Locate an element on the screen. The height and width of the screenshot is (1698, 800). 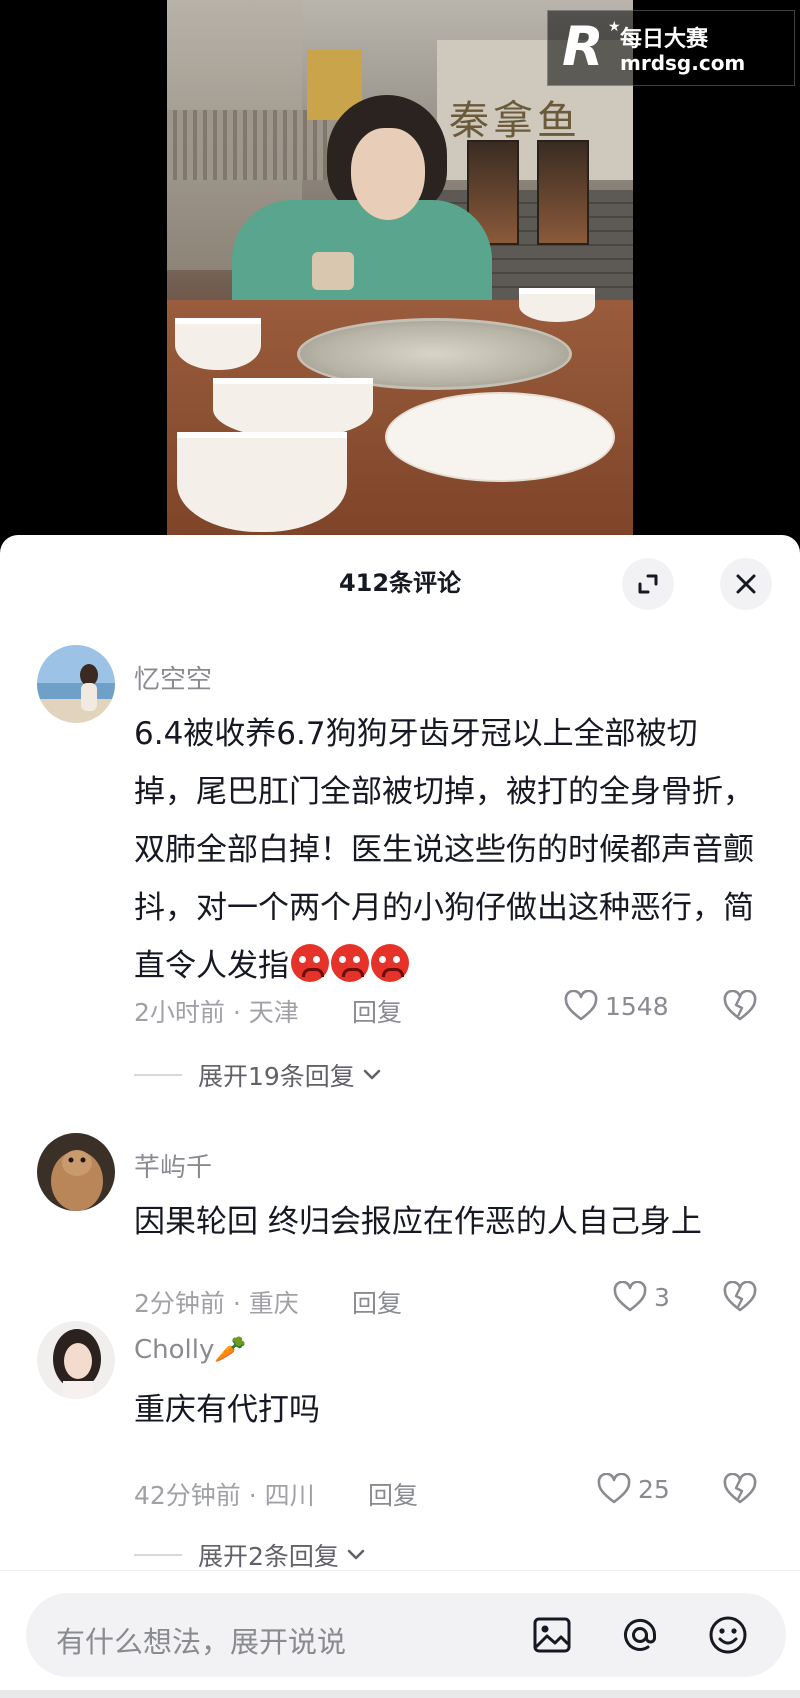
comment-time-location: 42分钟前 · 四川 is located at coordinates (224, 1495).